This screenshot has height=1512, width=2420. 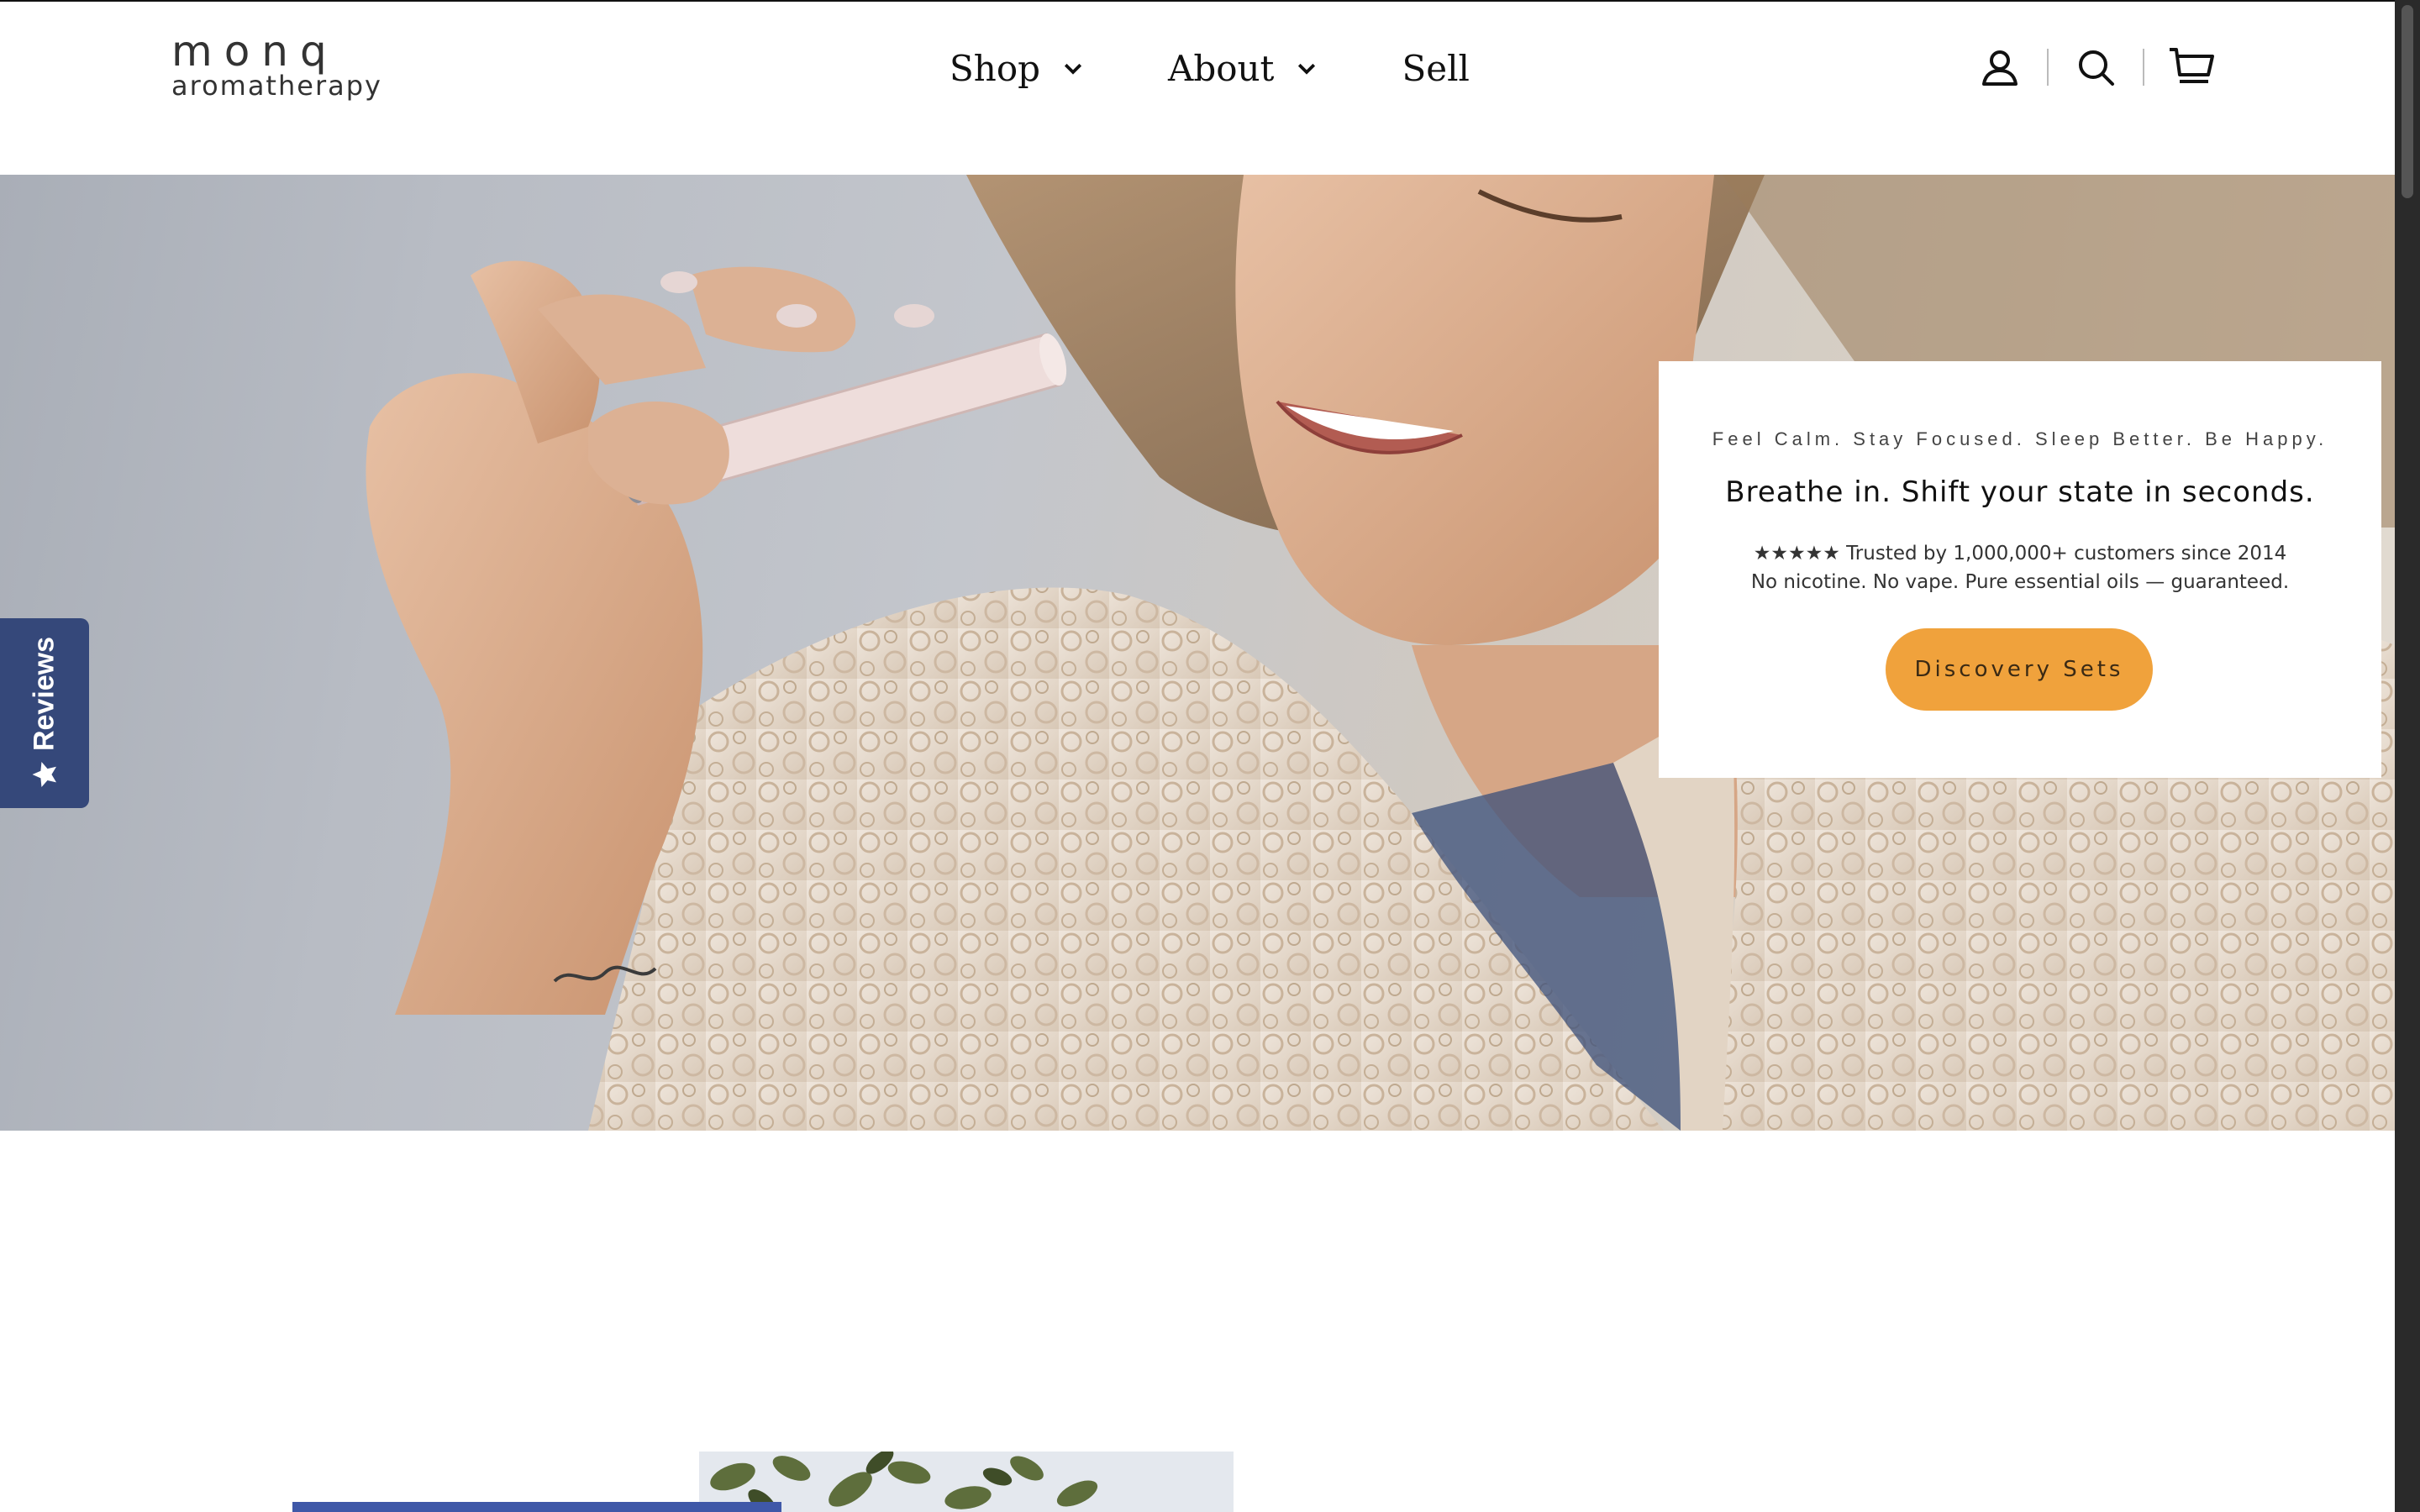 I want to click on account-button, so click(x=2000, y=67).